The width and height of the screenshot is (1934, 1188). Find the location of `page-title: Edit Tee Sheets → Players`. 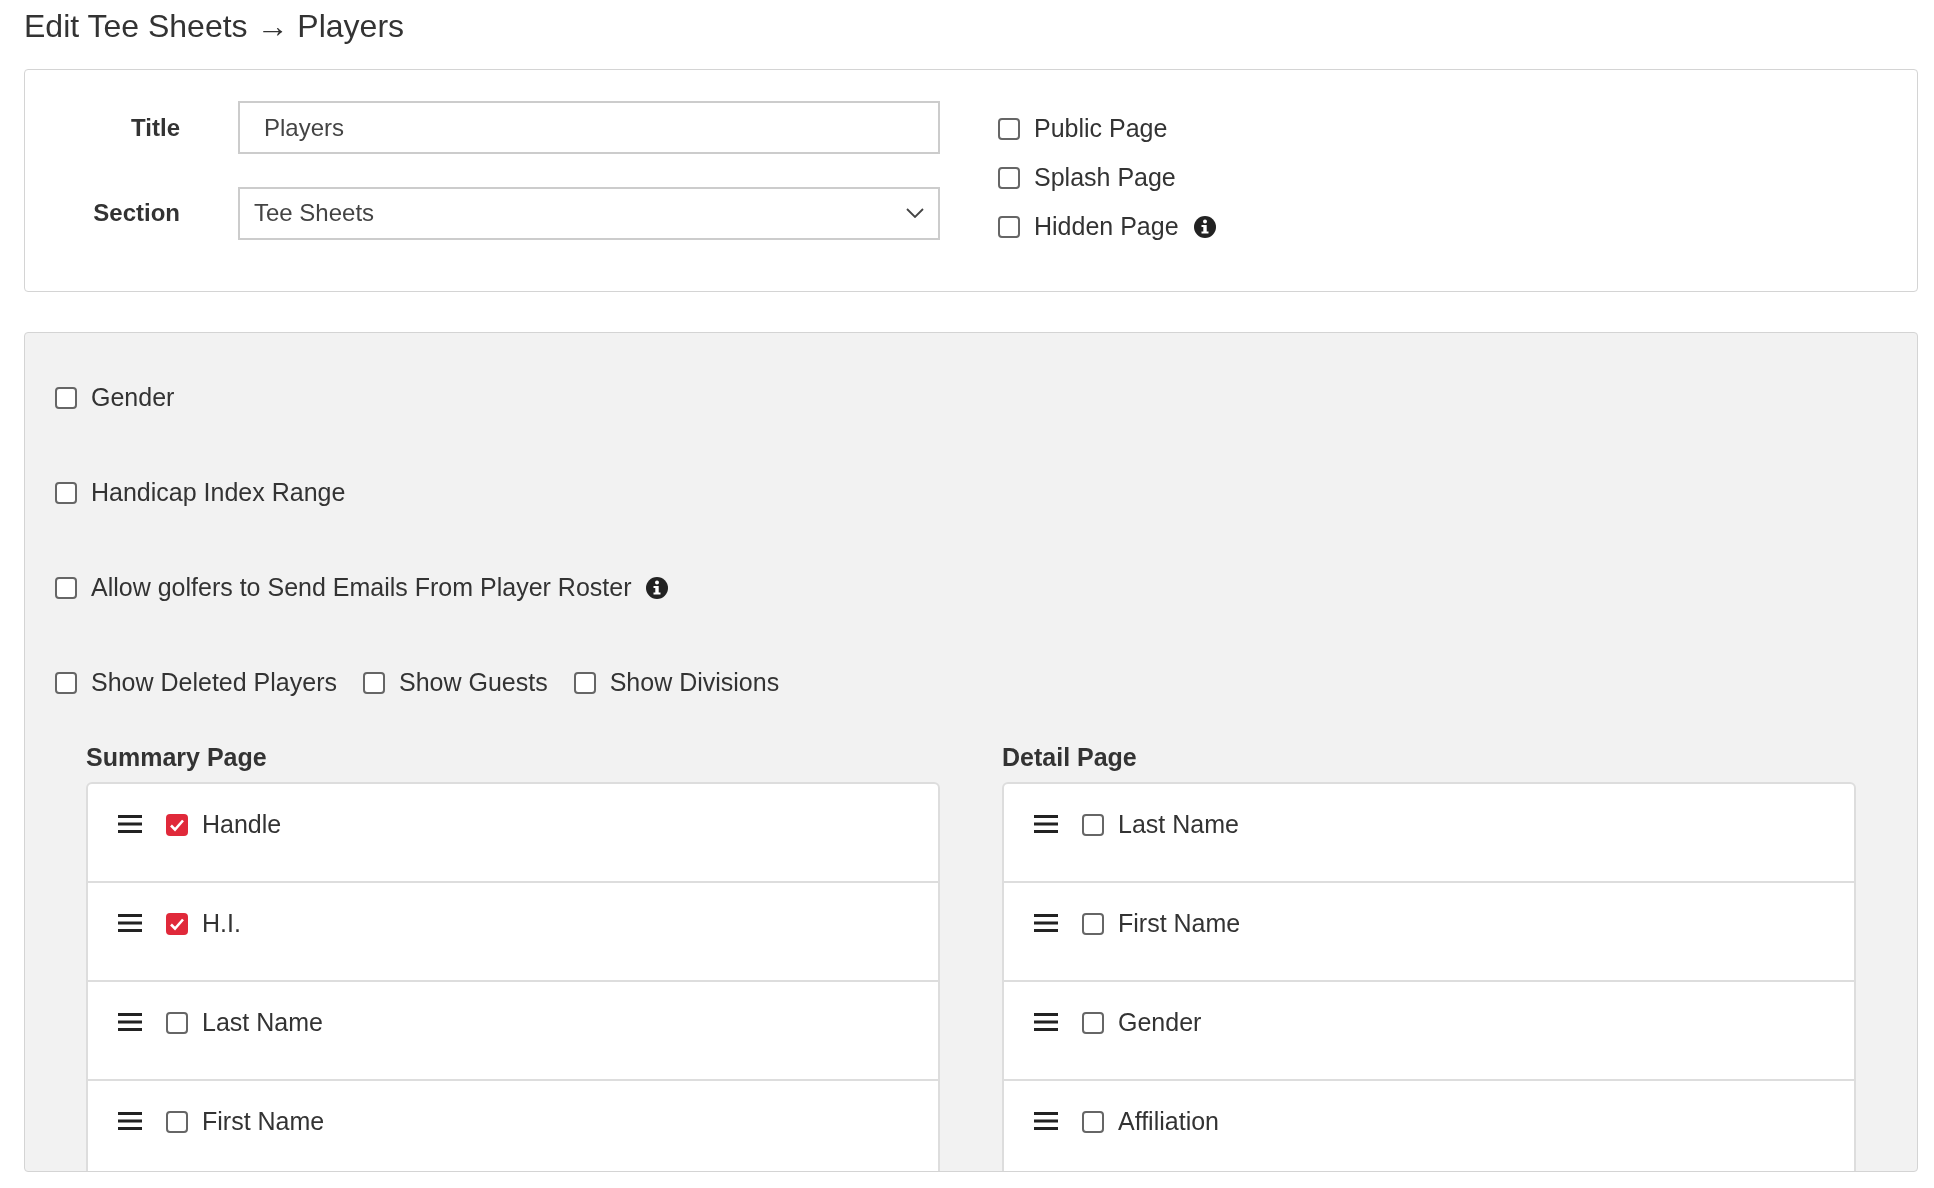

page-title: Edit Tee Sheets → Players is located at coordinates (215, 26).